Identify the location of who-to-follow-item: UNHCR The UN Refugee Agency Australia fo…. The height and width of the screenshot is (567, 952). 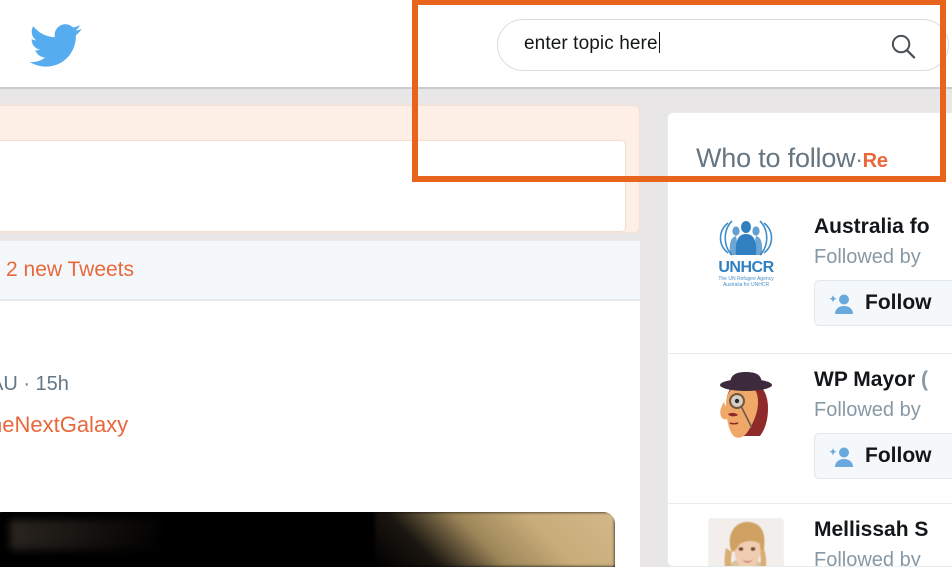
(810, 277).